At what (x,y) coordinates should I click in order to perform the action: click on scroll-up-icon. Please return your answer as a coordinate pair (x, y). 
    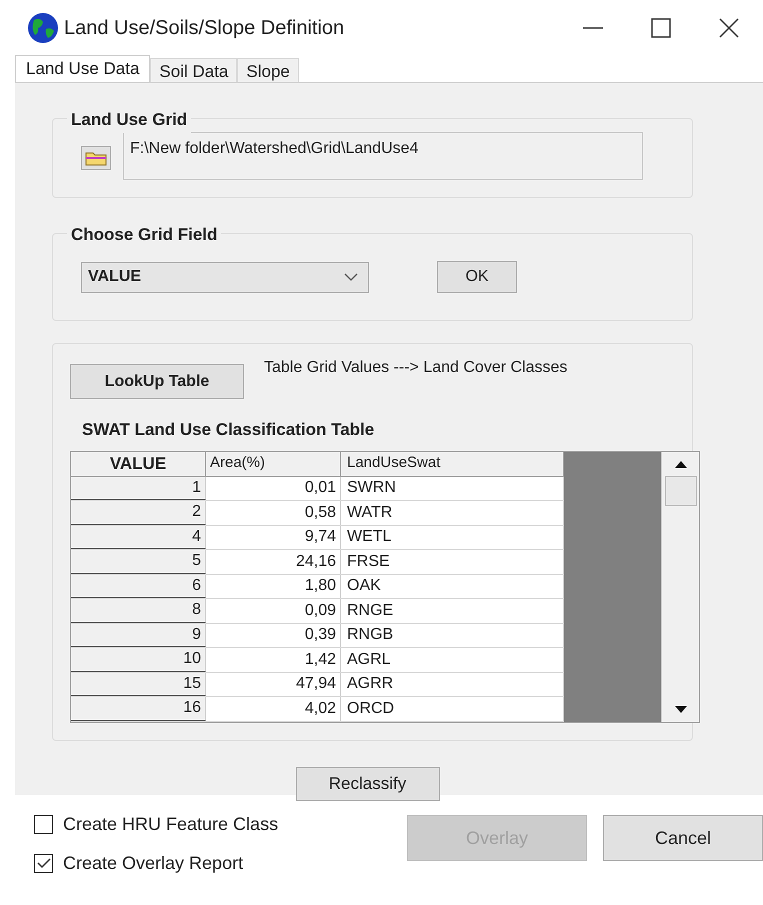
    Looking at the image, I should click on (680, 464).